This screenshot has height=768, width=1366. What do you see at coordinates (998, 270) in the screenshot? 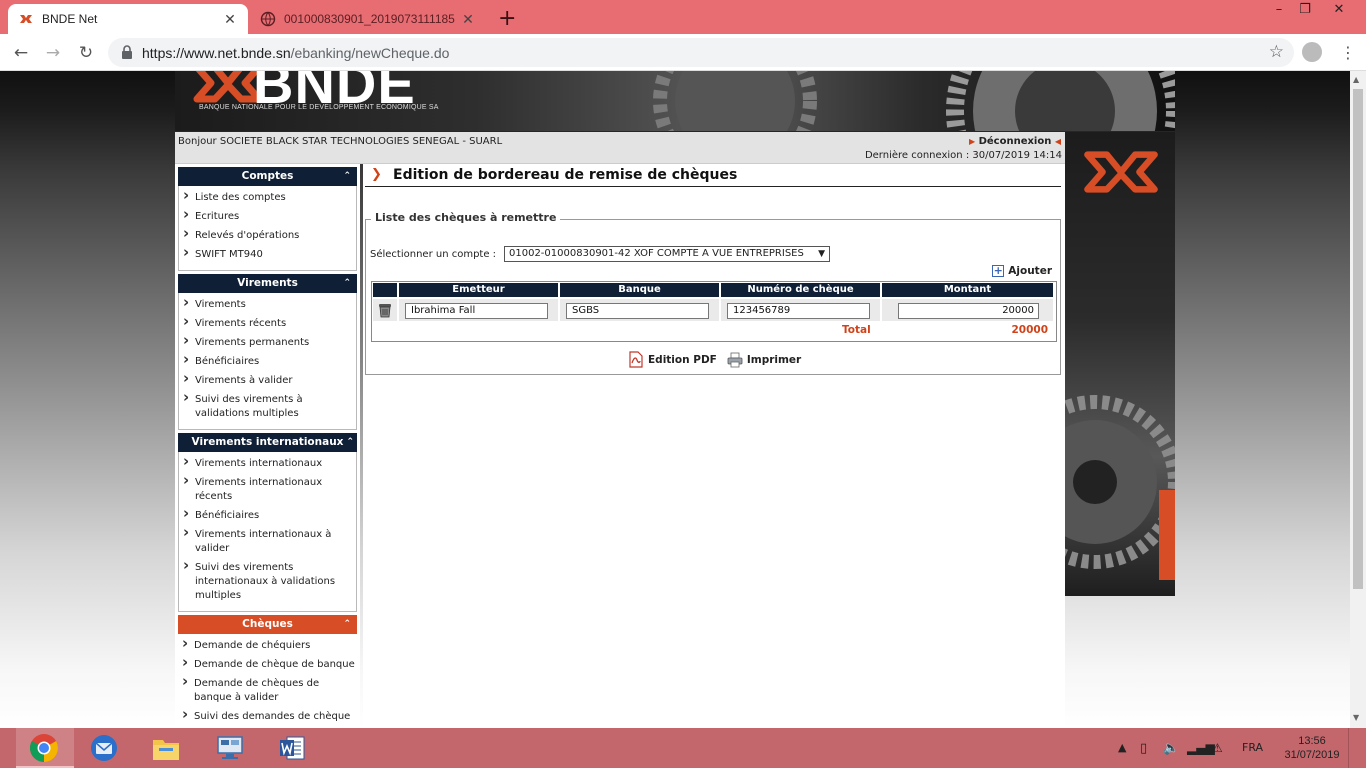
I see `plus-icon: +` at bounding box center [998, 270].